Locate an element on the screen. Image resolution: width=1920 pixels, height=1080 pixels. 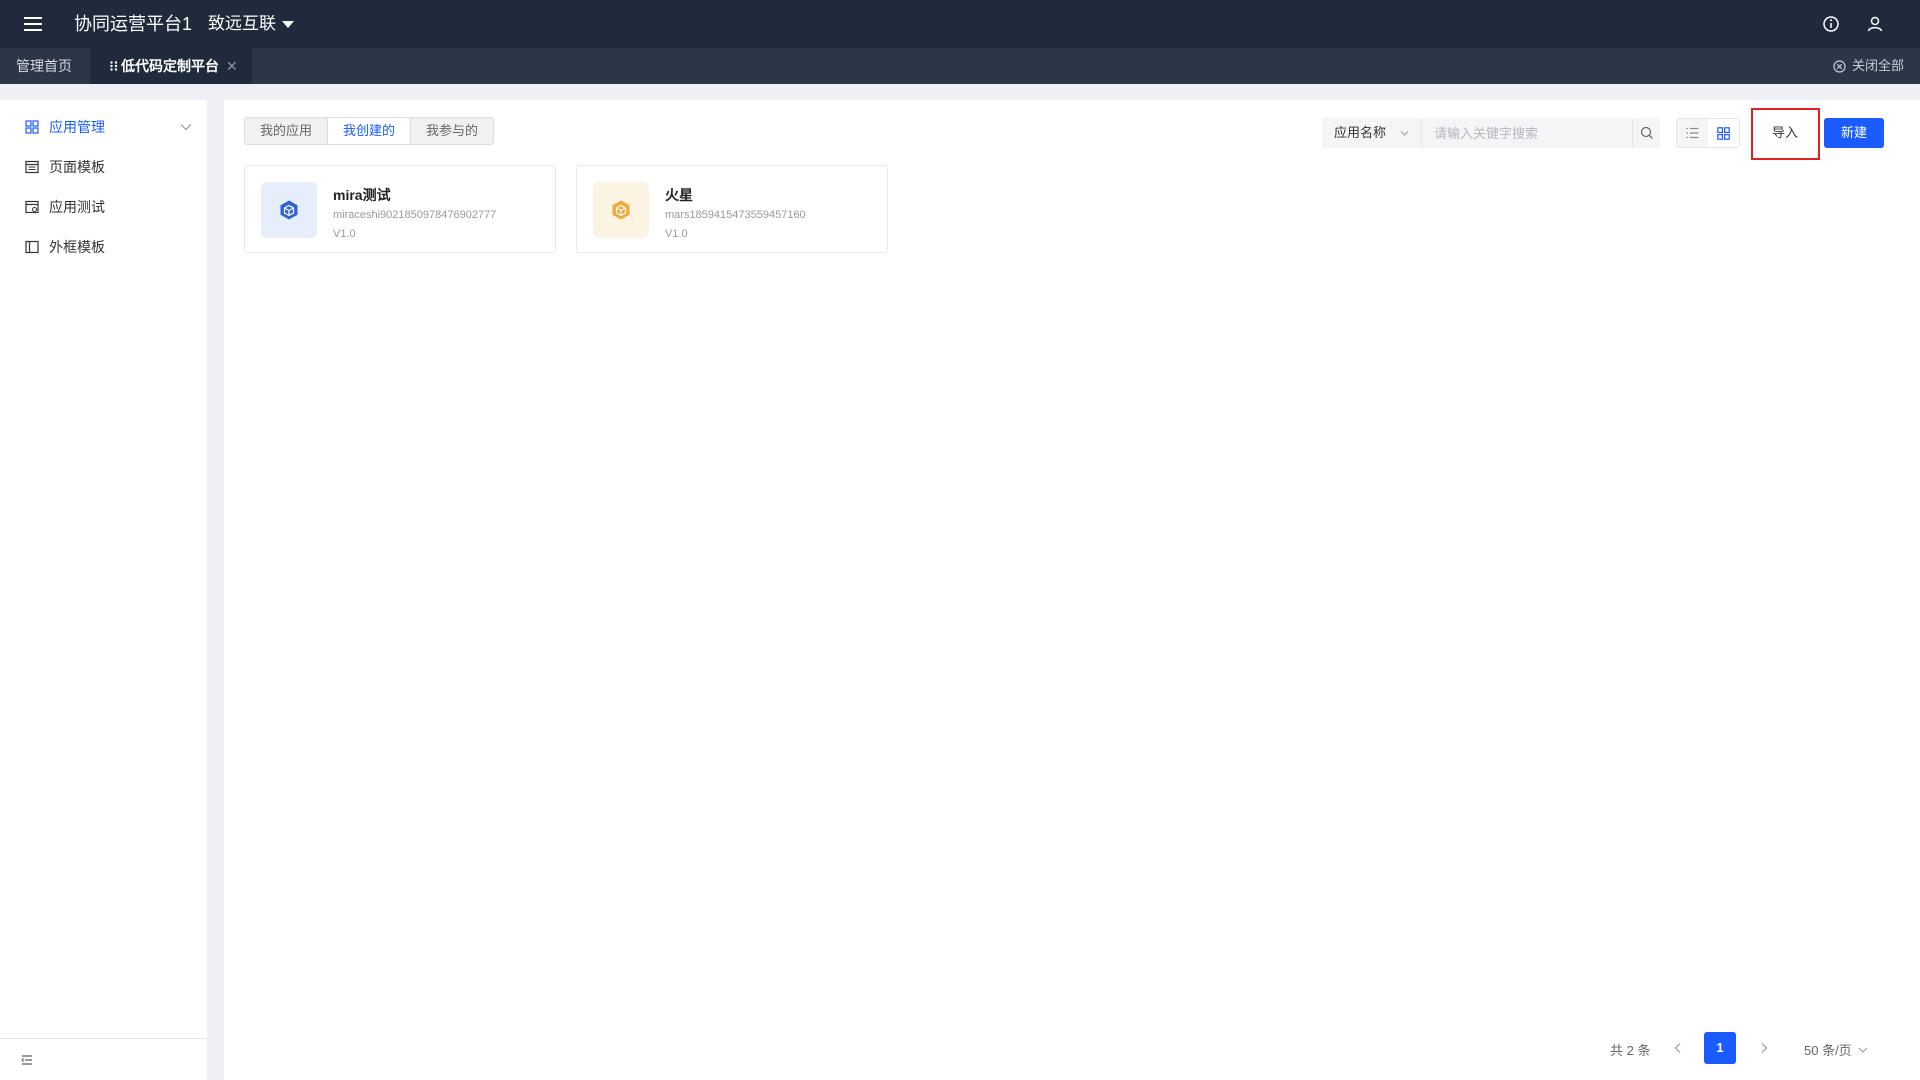
drag-handle-icon is located at coordinates (114, 66).